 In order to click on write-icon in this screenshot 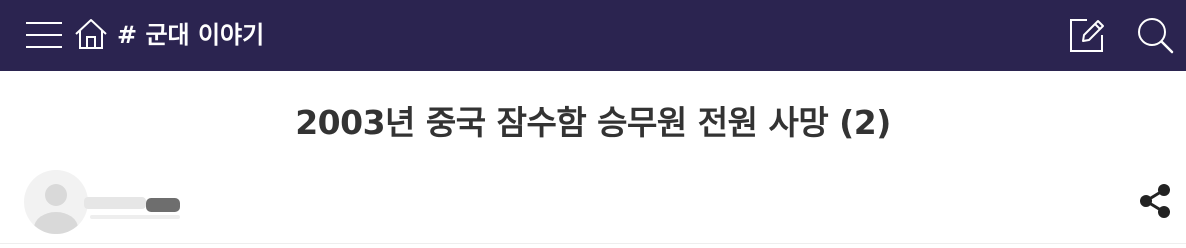, I will do `click(1087, 35)`.